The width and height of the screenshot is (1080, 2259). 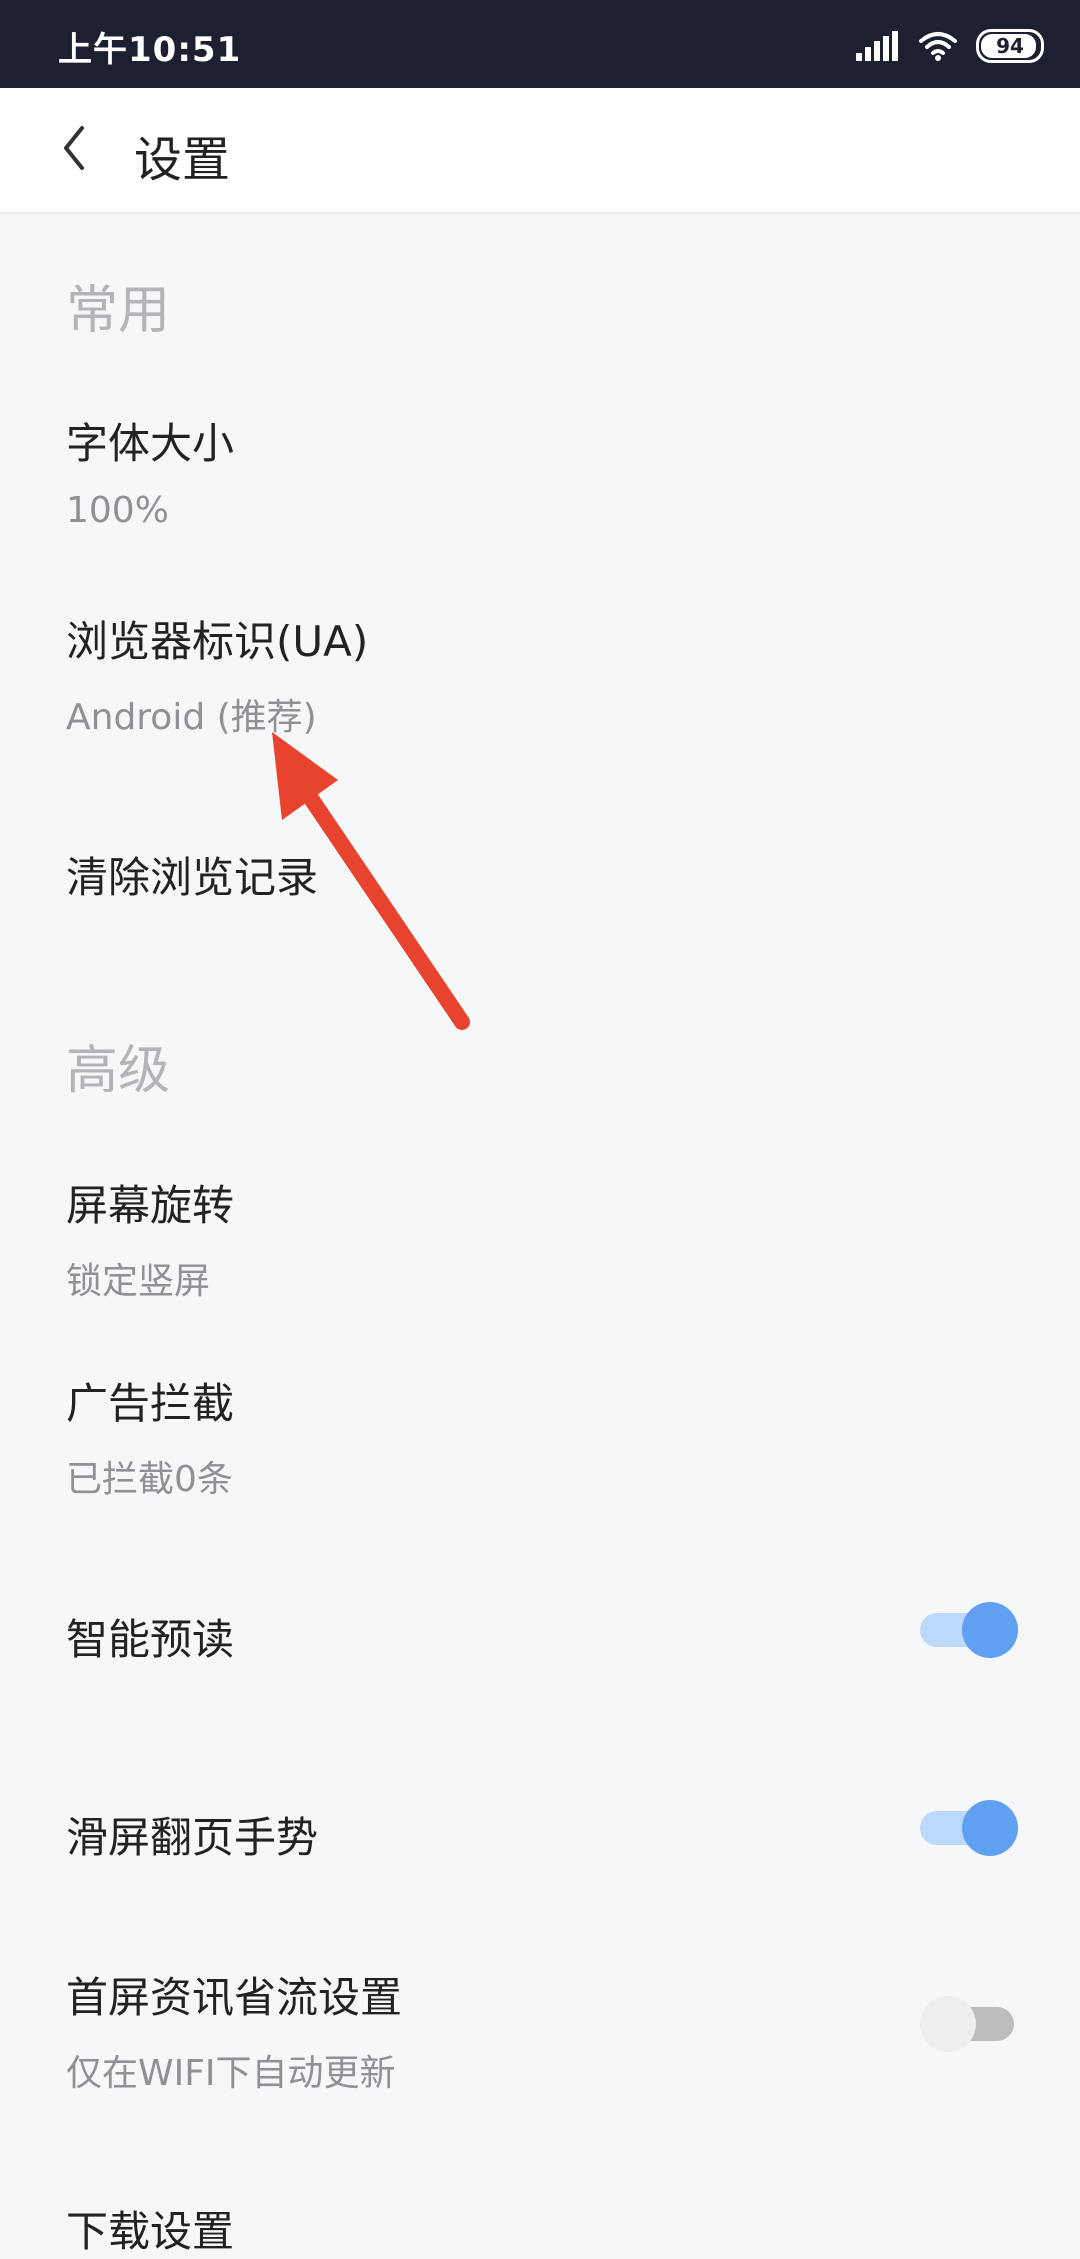 I want to click on status-icons: 94, so click(x=950, y=46).